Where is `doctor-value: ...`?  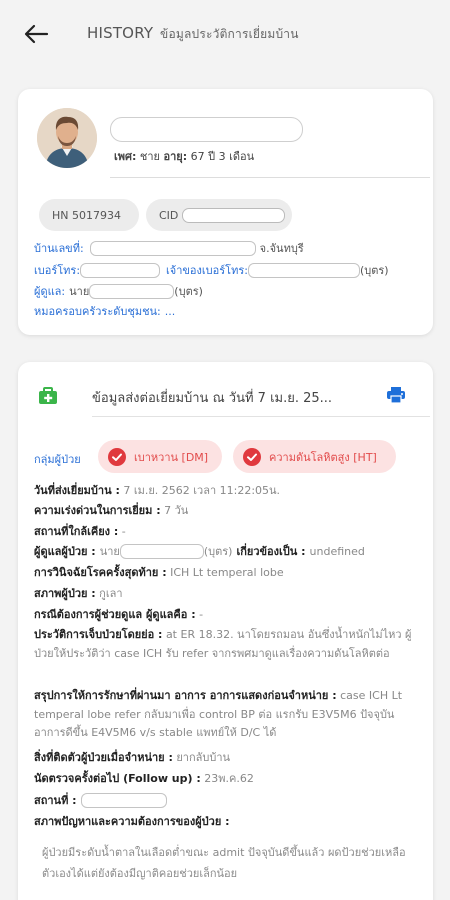 doctor-value: ... is located at coordinates (170, 311).